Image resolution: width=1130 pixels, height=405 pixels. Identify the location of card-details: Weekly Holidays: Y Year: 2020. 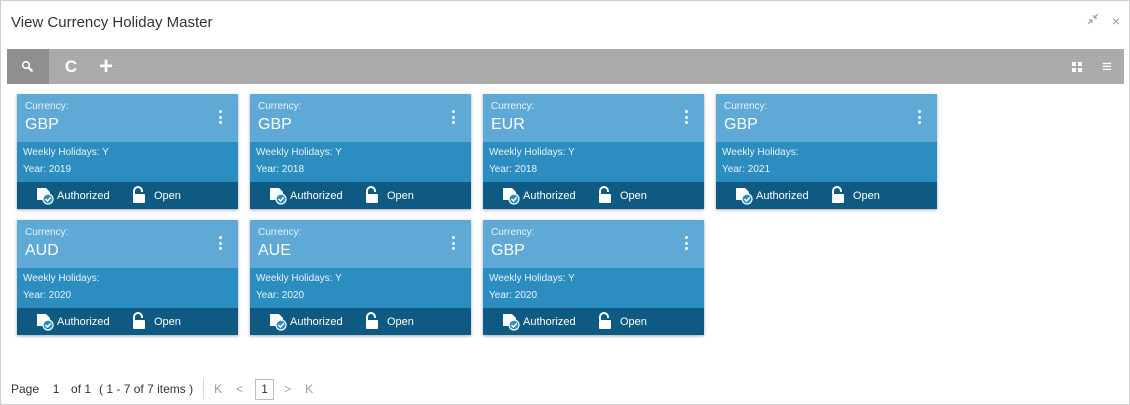
(593, 288).